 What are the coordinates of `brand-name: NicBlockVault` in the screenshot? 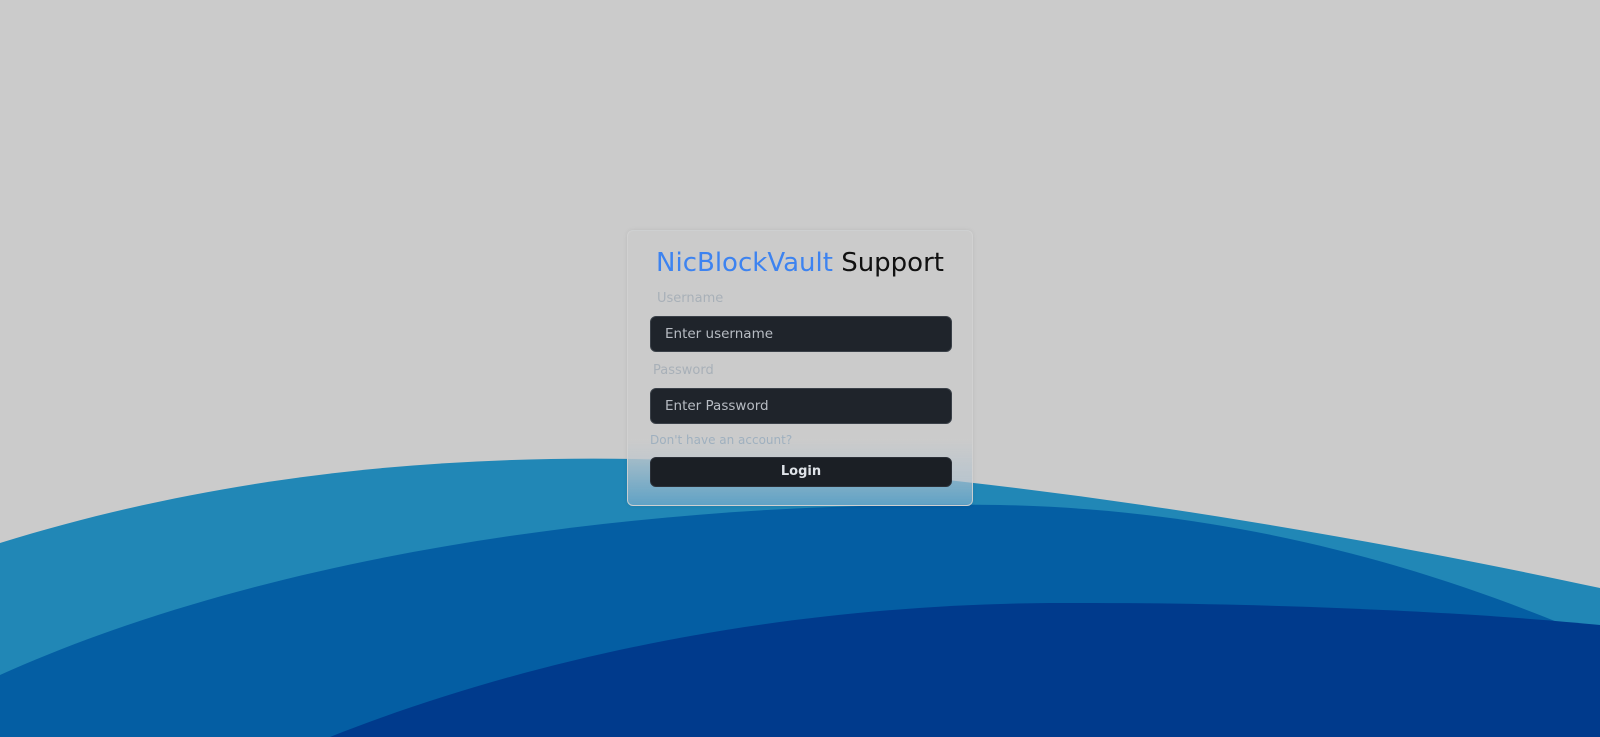 It's located at (744, 263).